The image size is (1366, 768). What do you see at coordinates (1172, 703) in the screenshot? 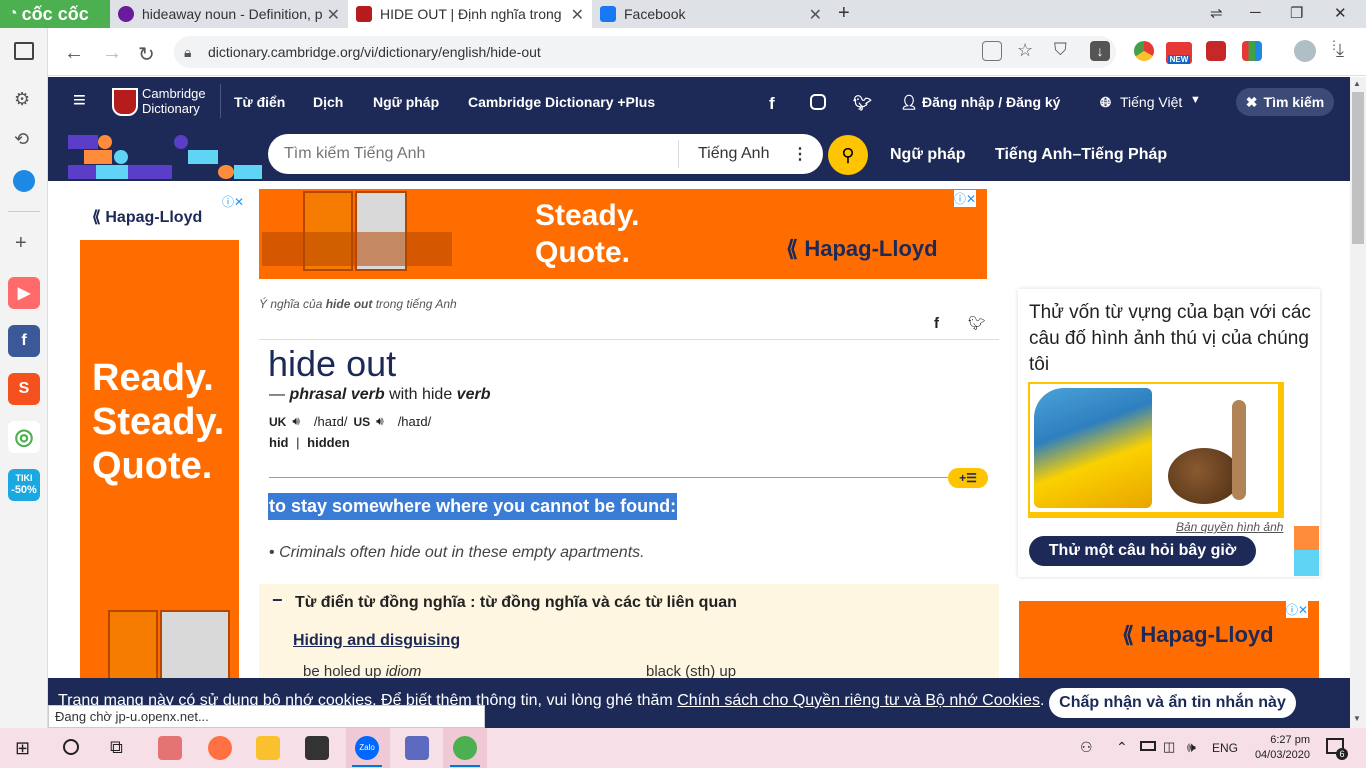
I see `cookie-accept-button: Chấp nhận và ẩn tin nhắn này` at bounding box center [1172, 703].